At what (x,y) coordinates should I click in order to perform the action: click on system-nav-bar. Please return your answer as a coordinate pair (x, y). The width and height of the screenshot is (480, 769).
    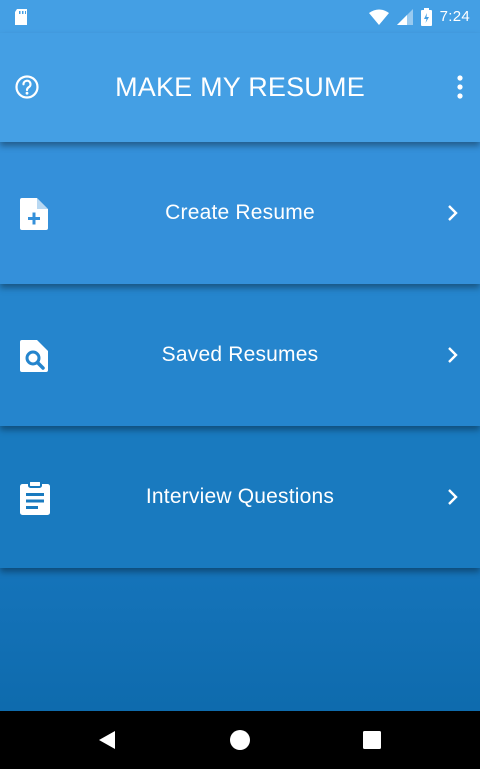
    Looking at the image, I should click on (240, 740).